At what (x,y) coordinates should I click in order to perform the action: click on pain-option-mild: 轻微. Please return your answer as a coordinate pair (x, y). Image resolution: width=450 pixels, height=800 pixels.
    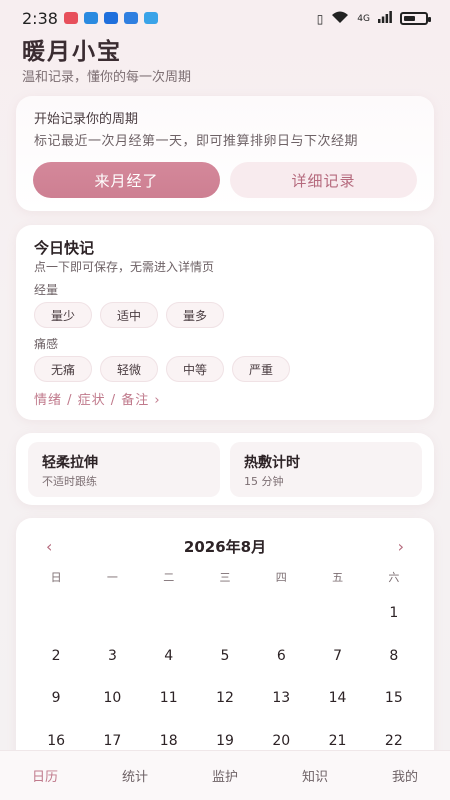
    Looking at the image, I should click on (129, 369).